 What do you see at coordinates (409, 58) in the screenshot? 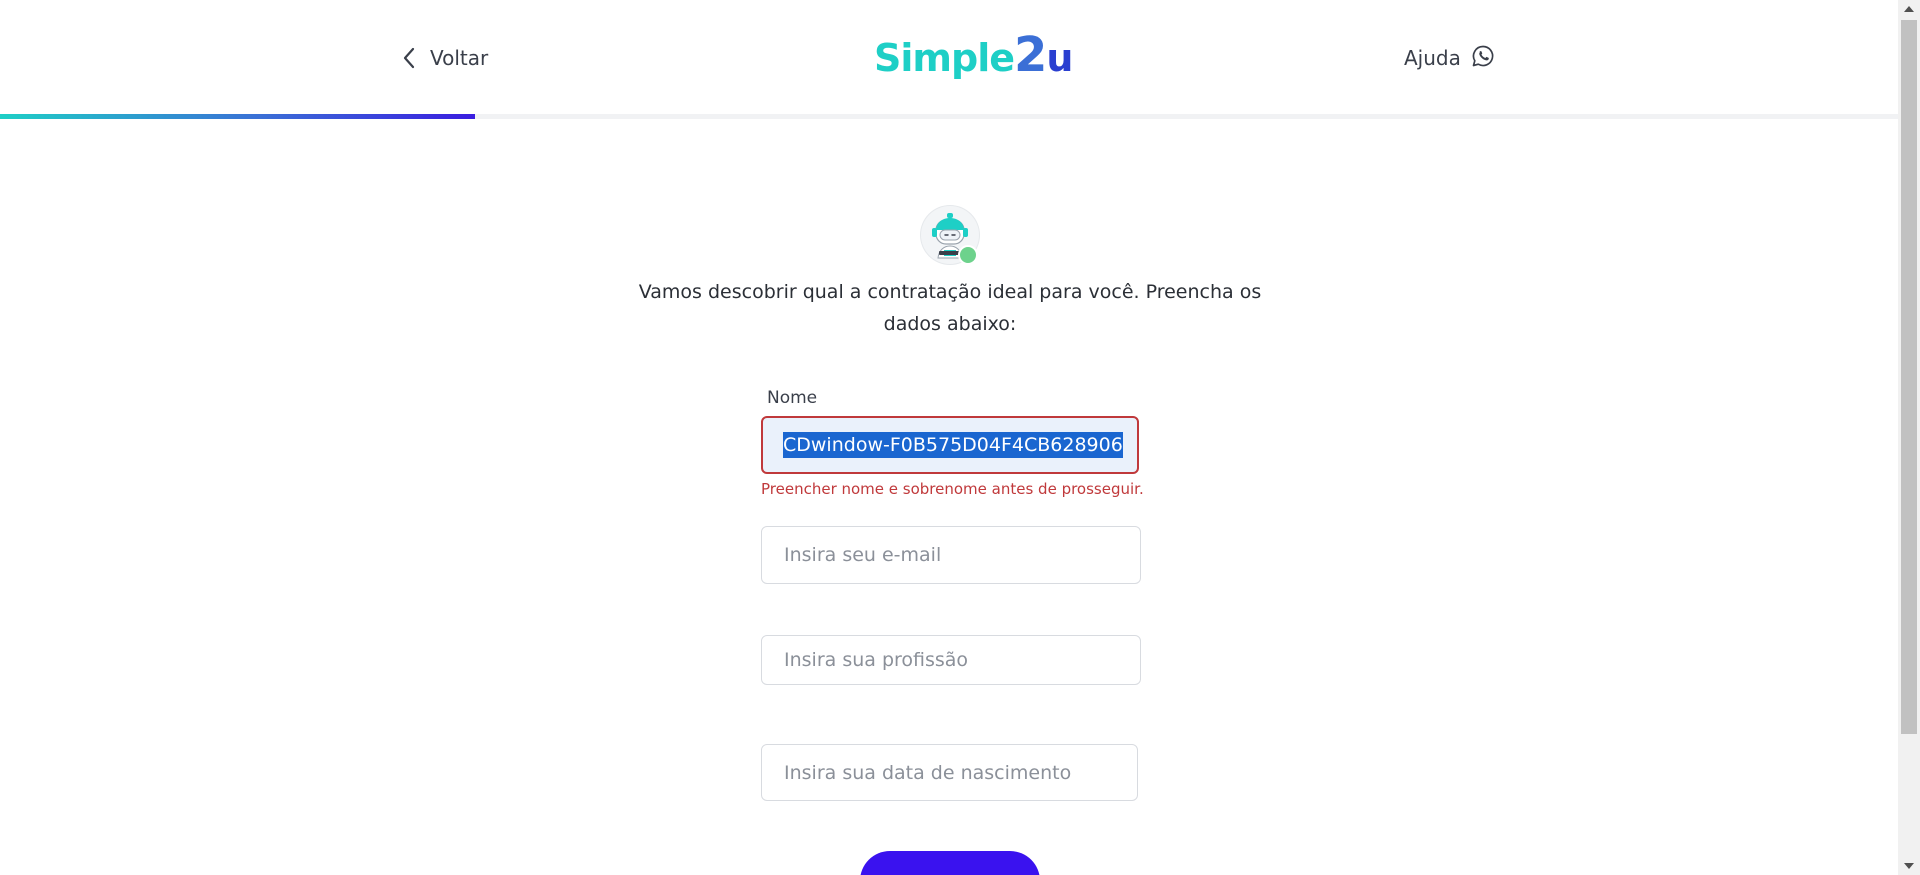
I see `chevron-left-icon` at bounding box center [409, 58].